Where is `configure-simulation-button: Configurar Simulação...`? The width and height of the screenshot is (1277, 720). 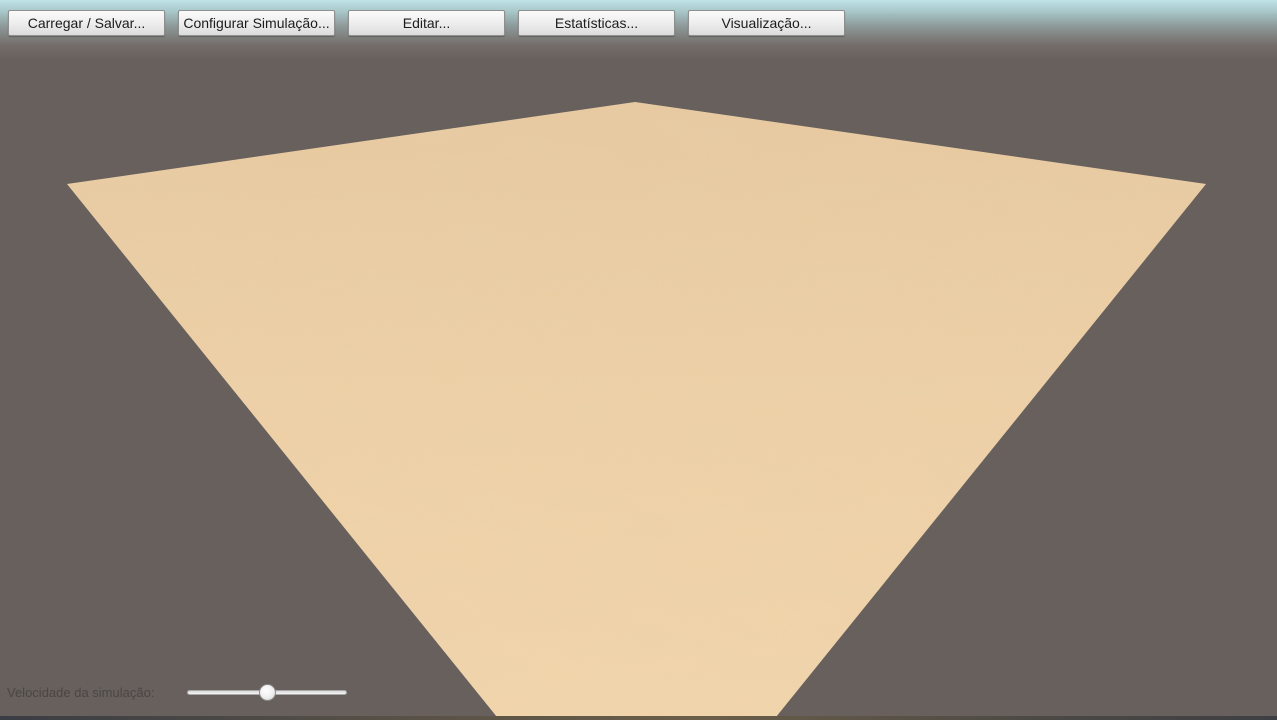 configure-simulation-button: Configurar Simulação... is located at coordinates (256, 23).